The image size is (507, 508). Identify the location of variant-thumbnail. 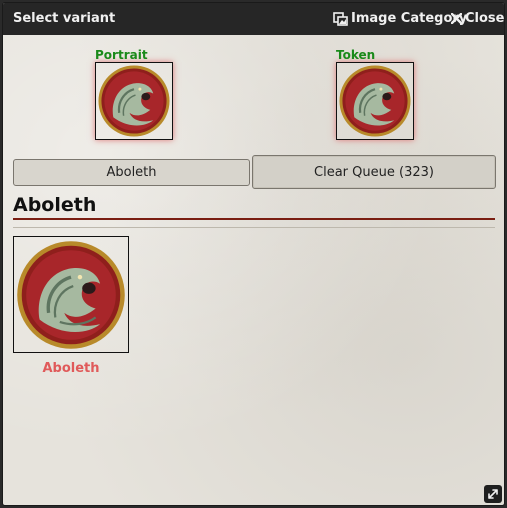
(71, 294).